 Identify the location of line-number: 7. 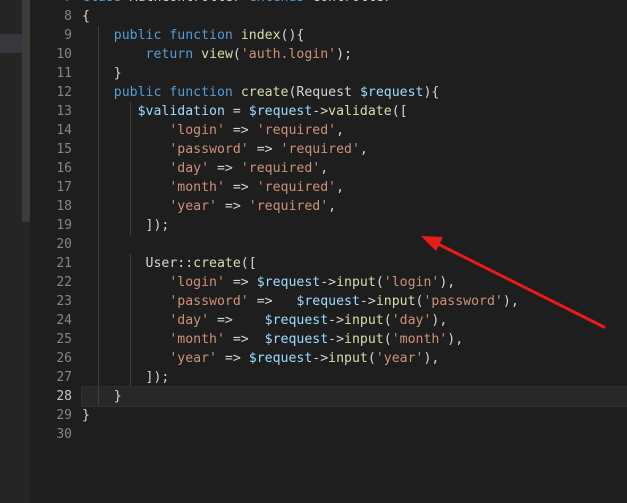
(51, 3).